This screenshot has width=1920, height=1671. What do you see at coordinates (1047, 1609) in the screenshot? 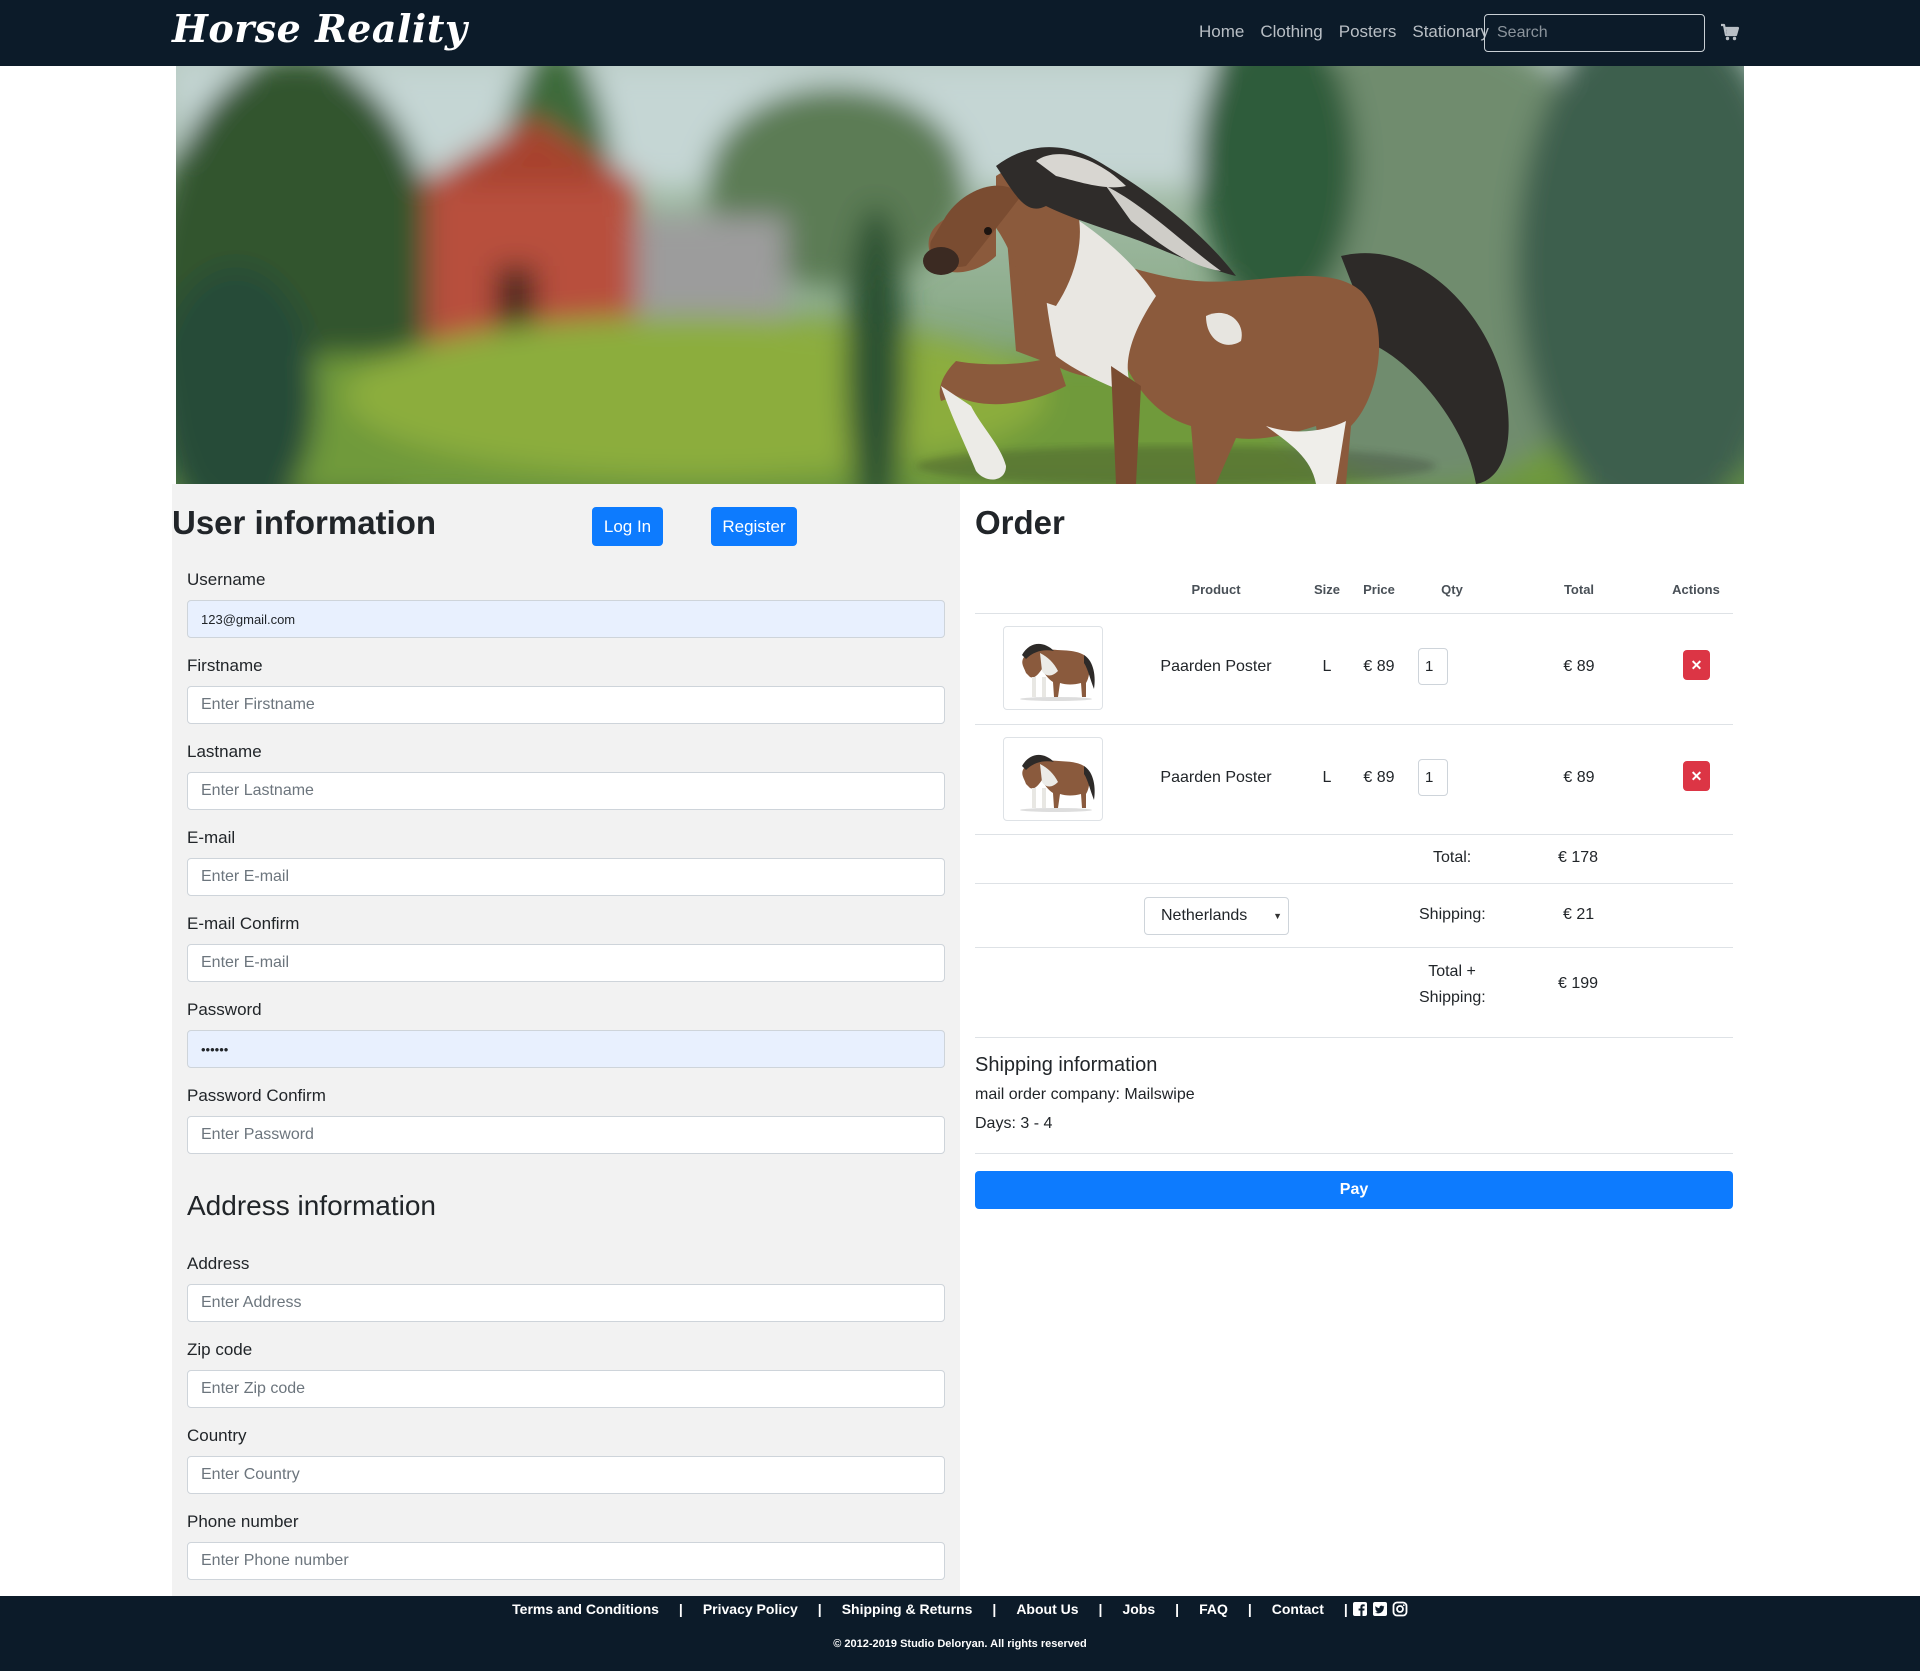
I see `footer-link-about: About Us` at bounding box center [1047, 1609].